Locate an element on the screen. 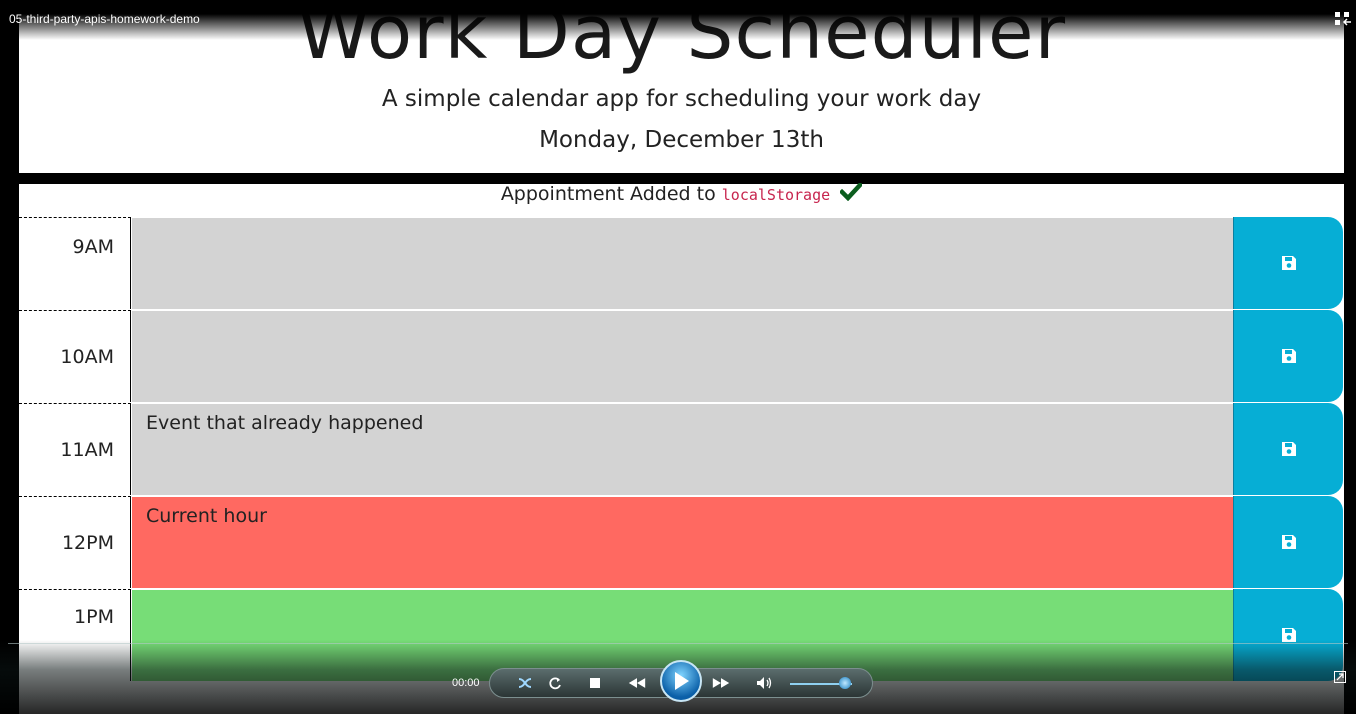 The image size is (1356, 714). time-block-12pm: 12PM Current hour is located at coordinates (681, 542).